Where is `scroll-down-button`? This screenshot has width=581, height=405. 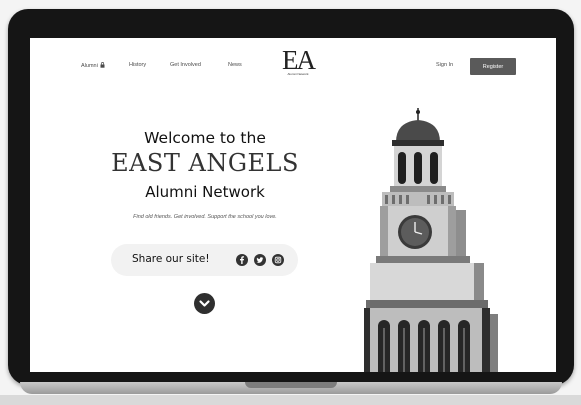
scroll-down-button is located at coordinates (204, 303).